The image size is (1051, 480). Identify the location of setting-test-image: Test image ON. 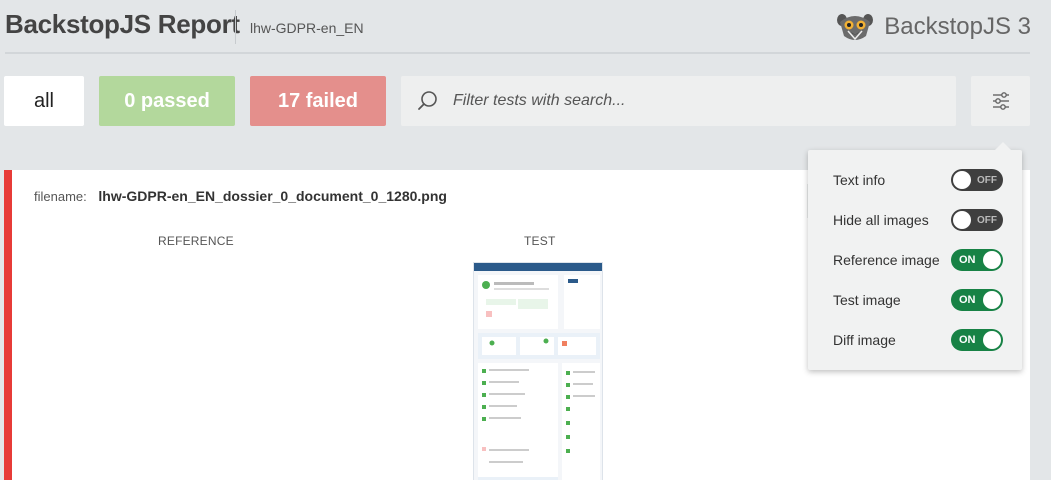
(918, 300).